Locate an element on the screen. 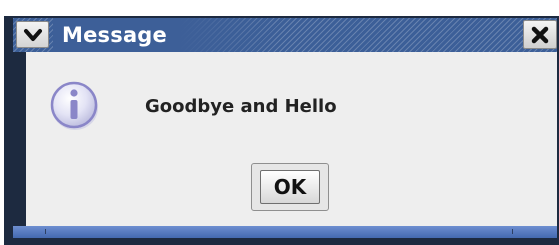  close-icon is located at coordinates (540, 34).